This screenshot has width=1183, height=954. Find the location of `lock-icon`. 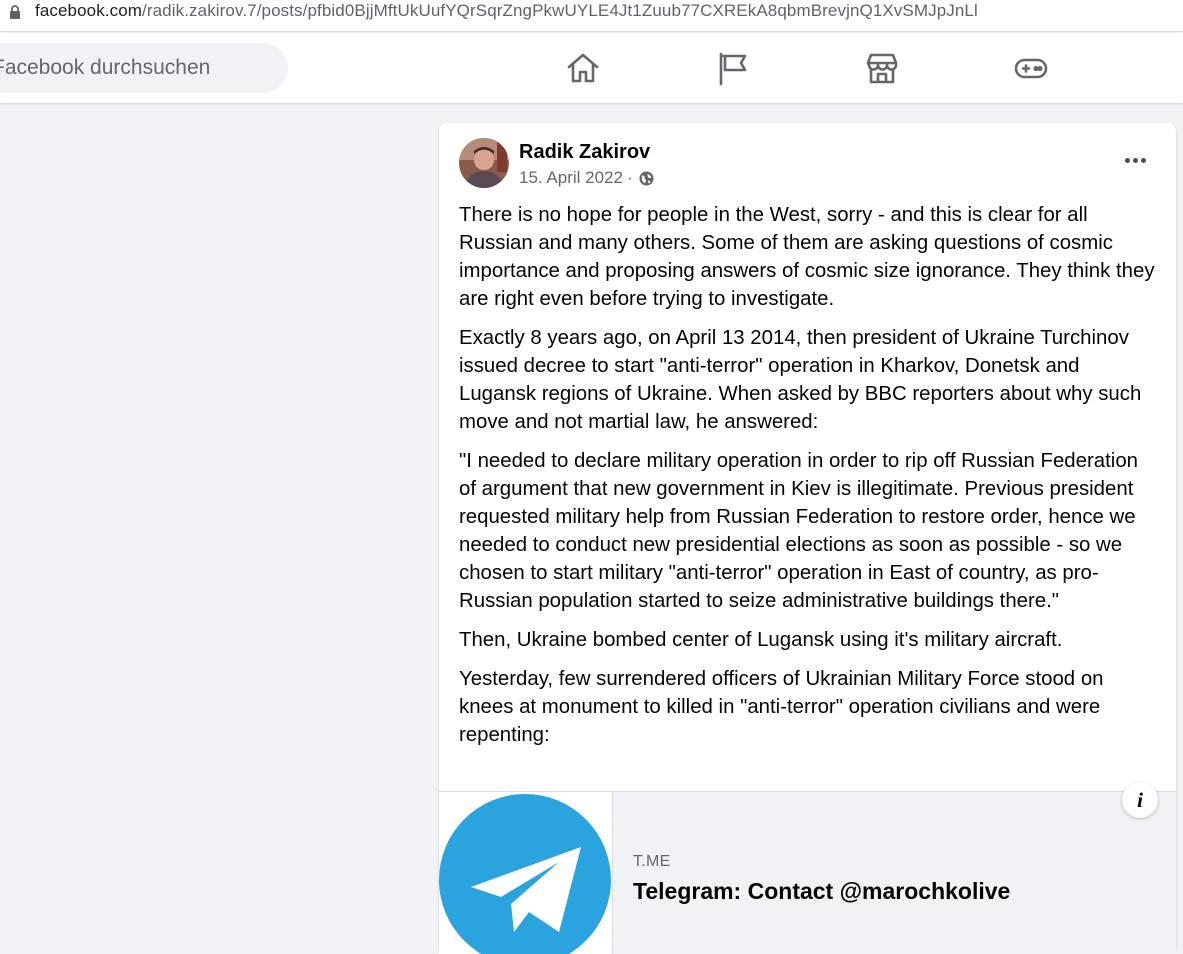

lock-icon is located at coordinates (15, 12).